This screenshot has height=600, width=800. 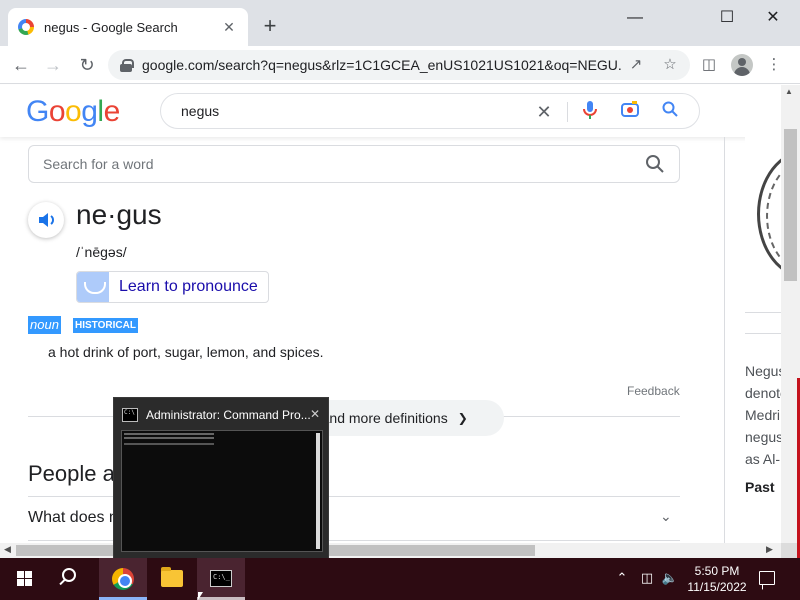 I want to click on chevron-up-icon: ⌃, so click(x=622, y=578).